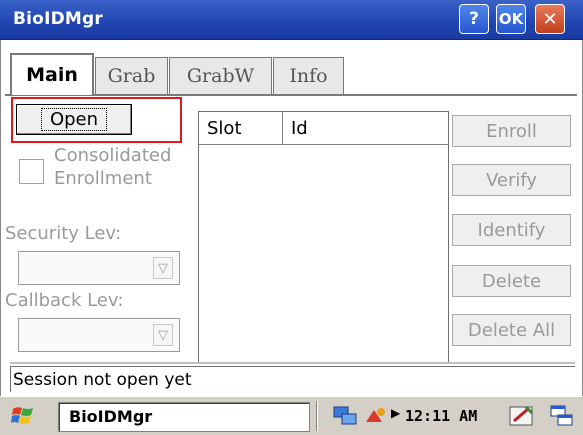  I want to click on title-bar: BioIDMgr ? OK ✕, so click(291, 20).